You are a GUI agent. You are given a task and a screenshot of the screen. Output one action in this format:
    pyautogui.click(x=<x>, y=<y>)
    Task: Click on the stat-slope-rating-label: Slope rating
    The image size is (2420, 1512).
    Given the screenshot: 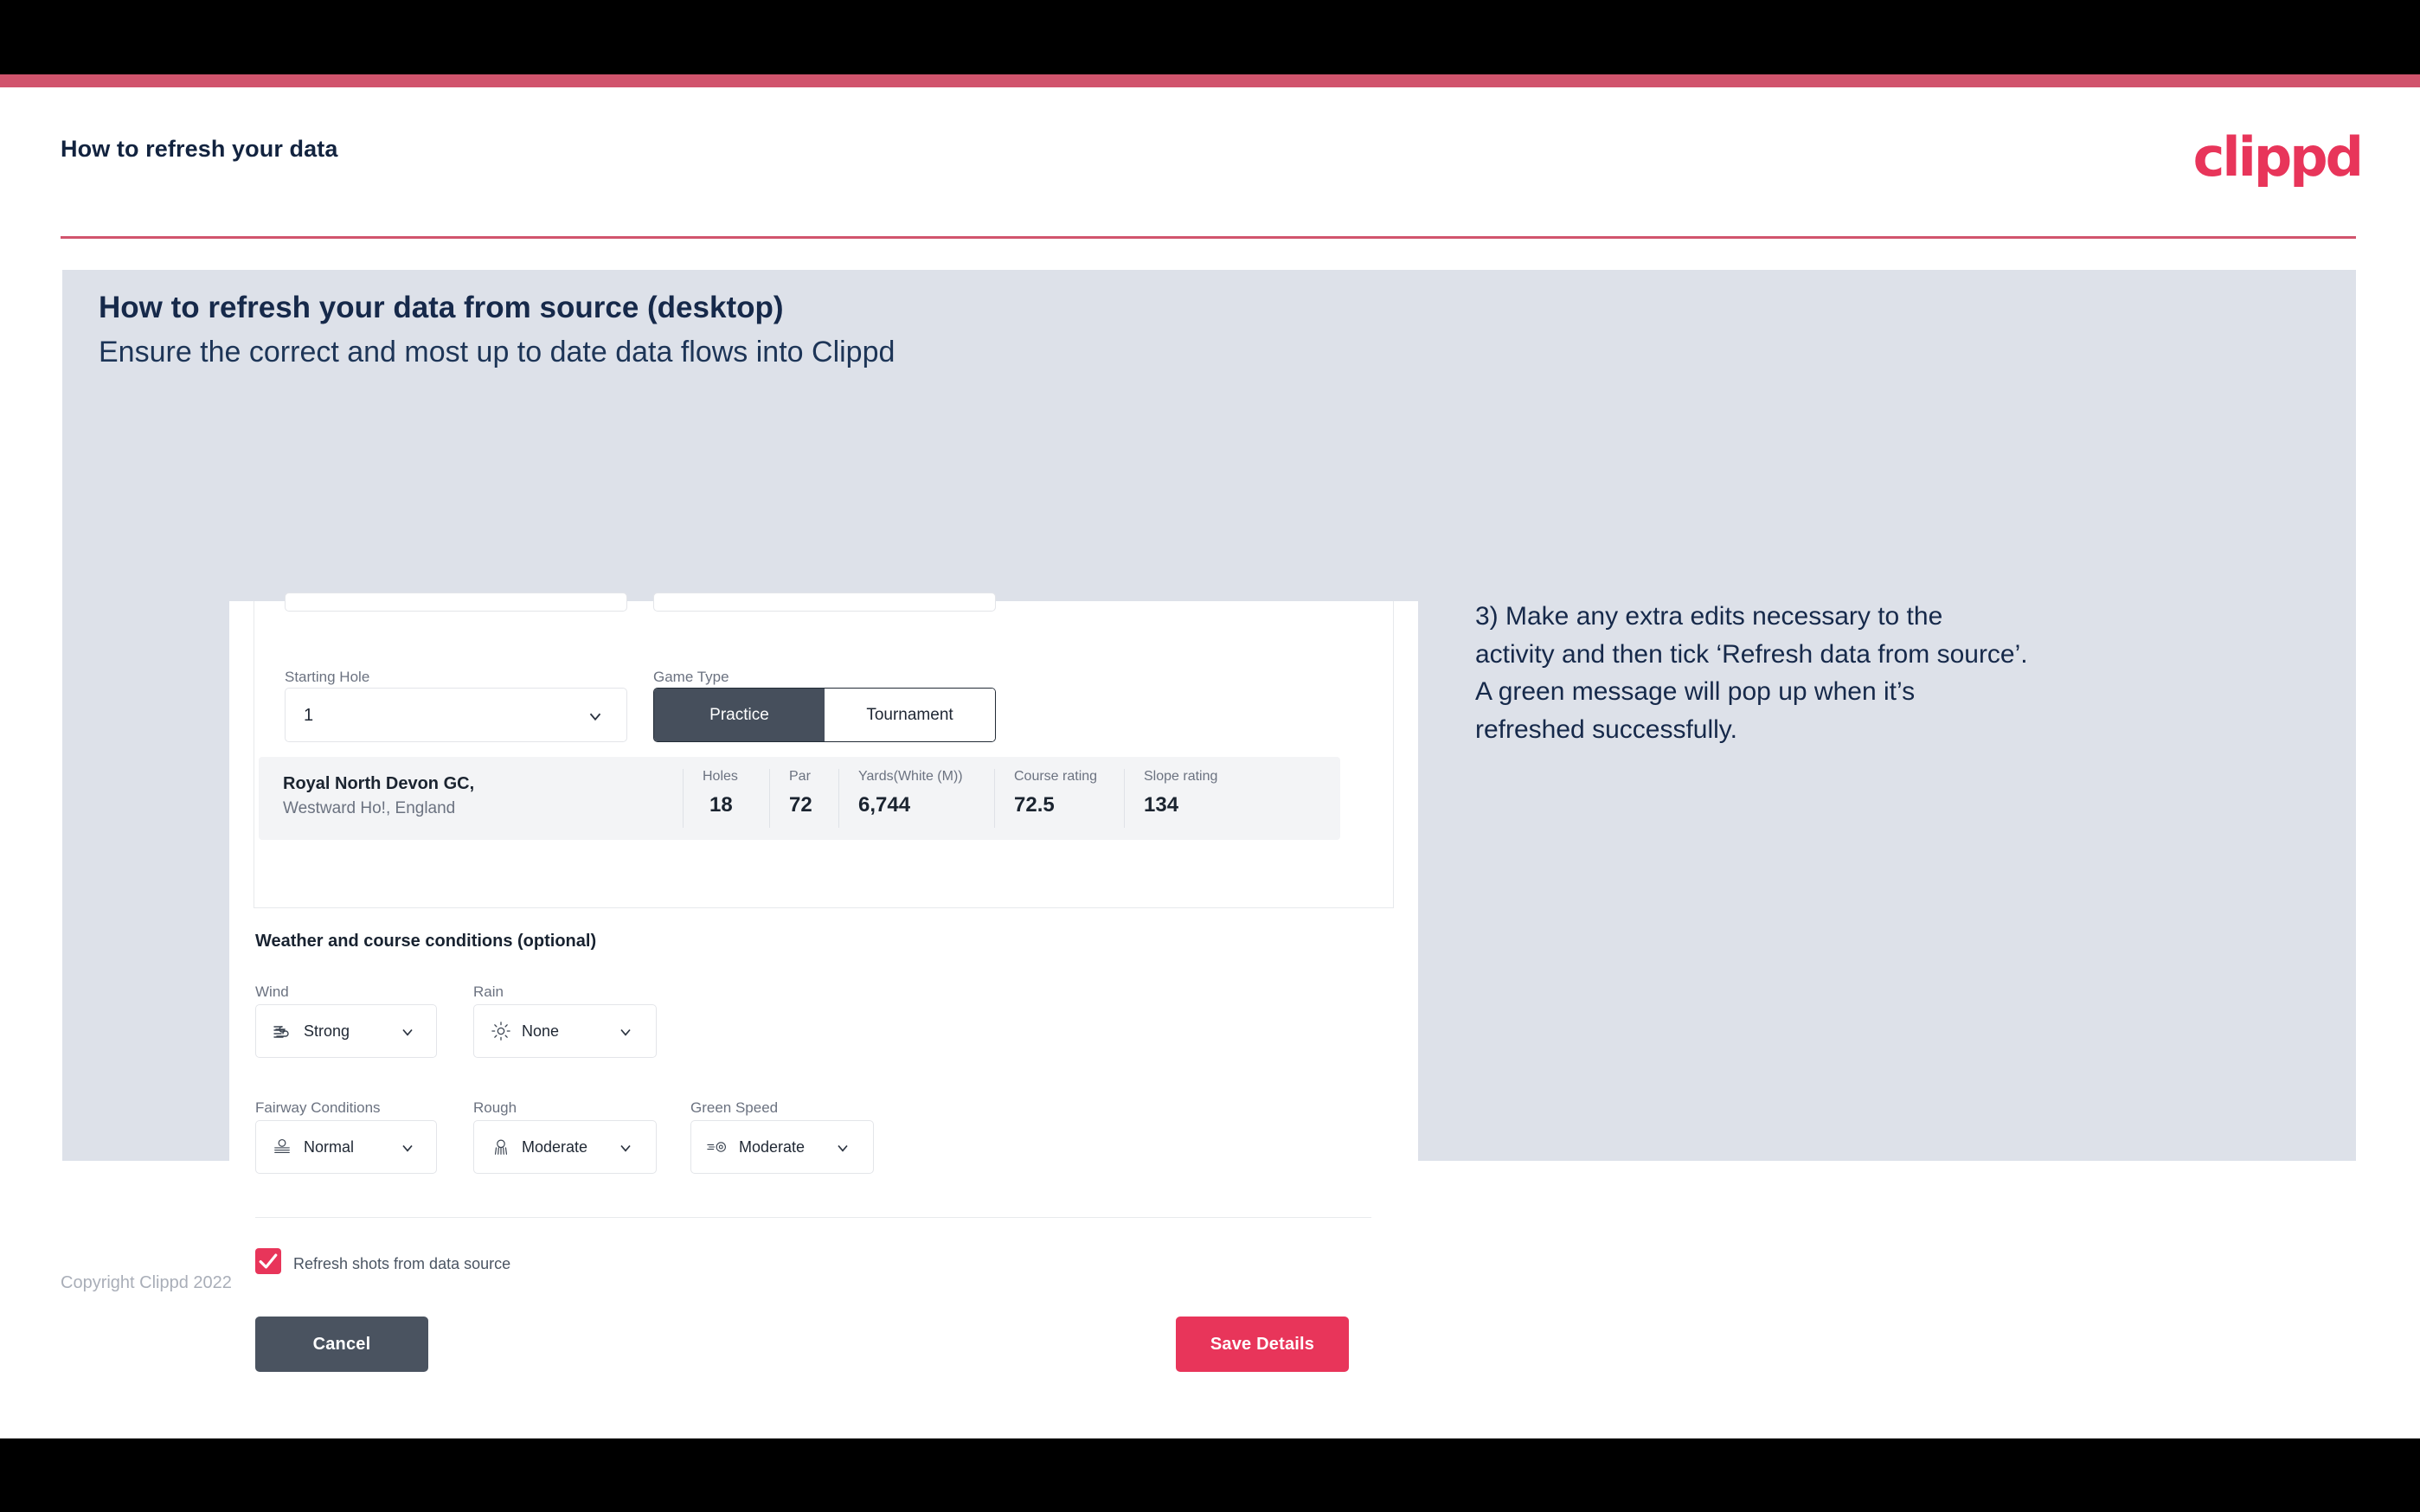 What is the action you would take?
    pyautogui.click(x=1181, y=776)
    